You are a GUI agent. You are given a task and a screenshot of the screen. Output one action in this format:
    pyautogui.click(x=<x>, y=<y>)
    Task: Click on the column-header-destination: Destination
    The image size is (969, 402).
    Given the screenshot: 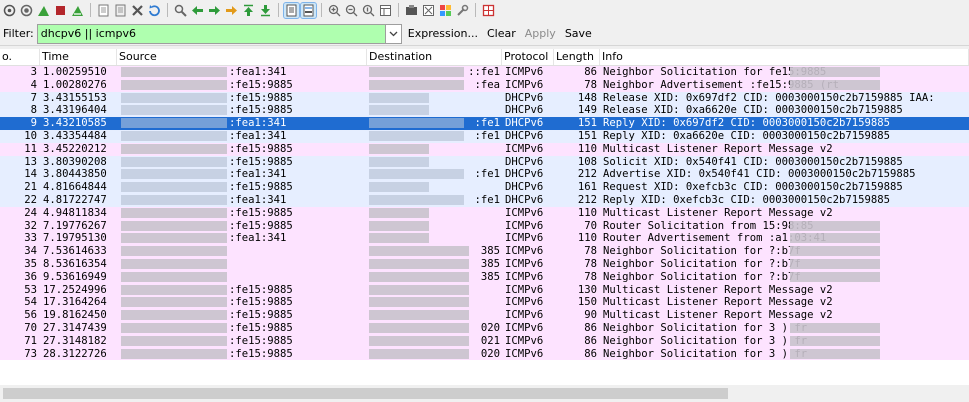 What is the action you would take?
    pyautogui.click(x=434, y=57)
    